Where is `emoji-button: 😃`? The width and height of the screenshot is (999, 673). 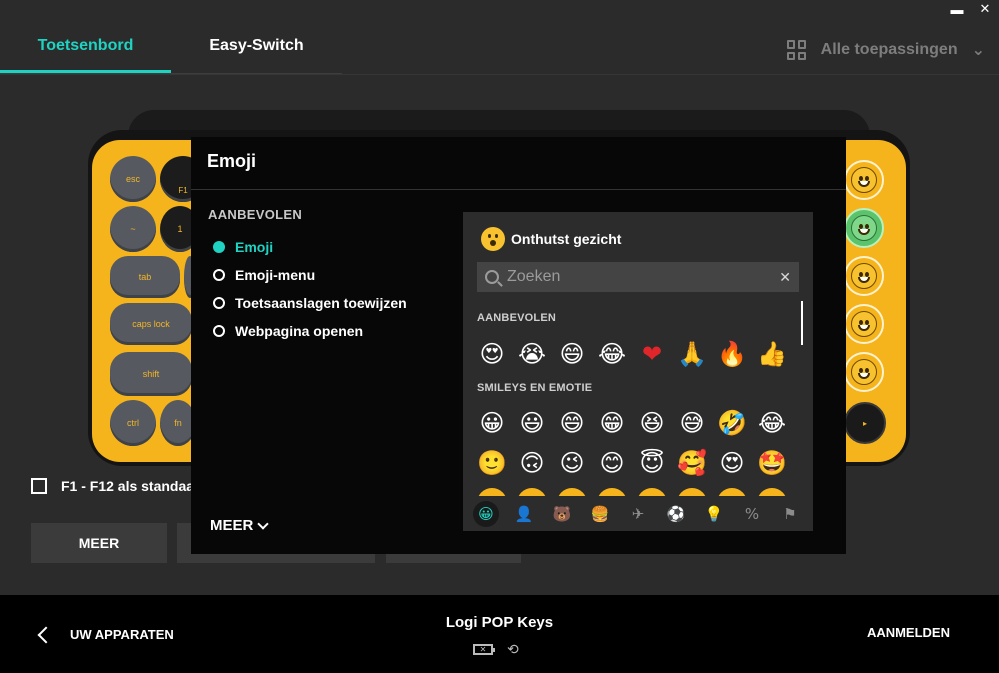 emoji-button: 😃 is located at coordinates (532, 423).